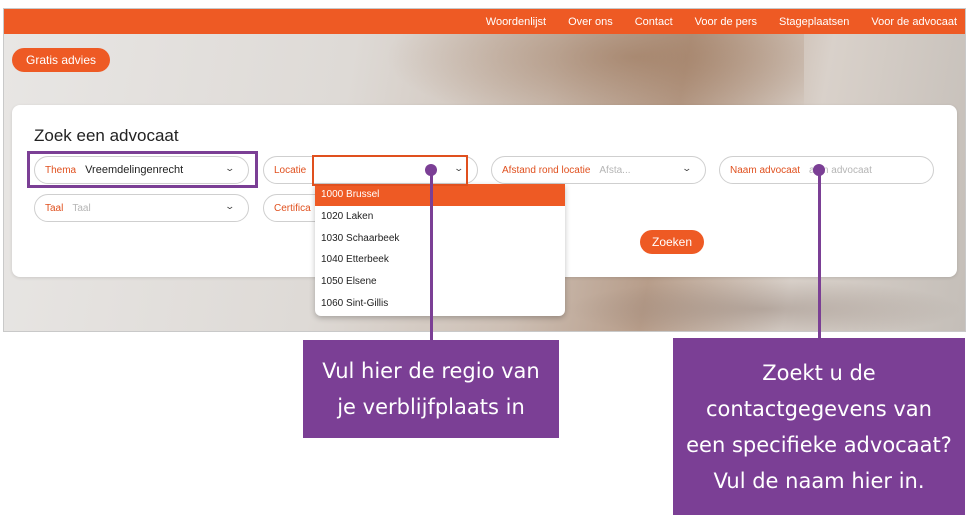 This screenshot has height=520, width=969. I want to click on callout-line: je verblijfplaats in, so click(431, 407).